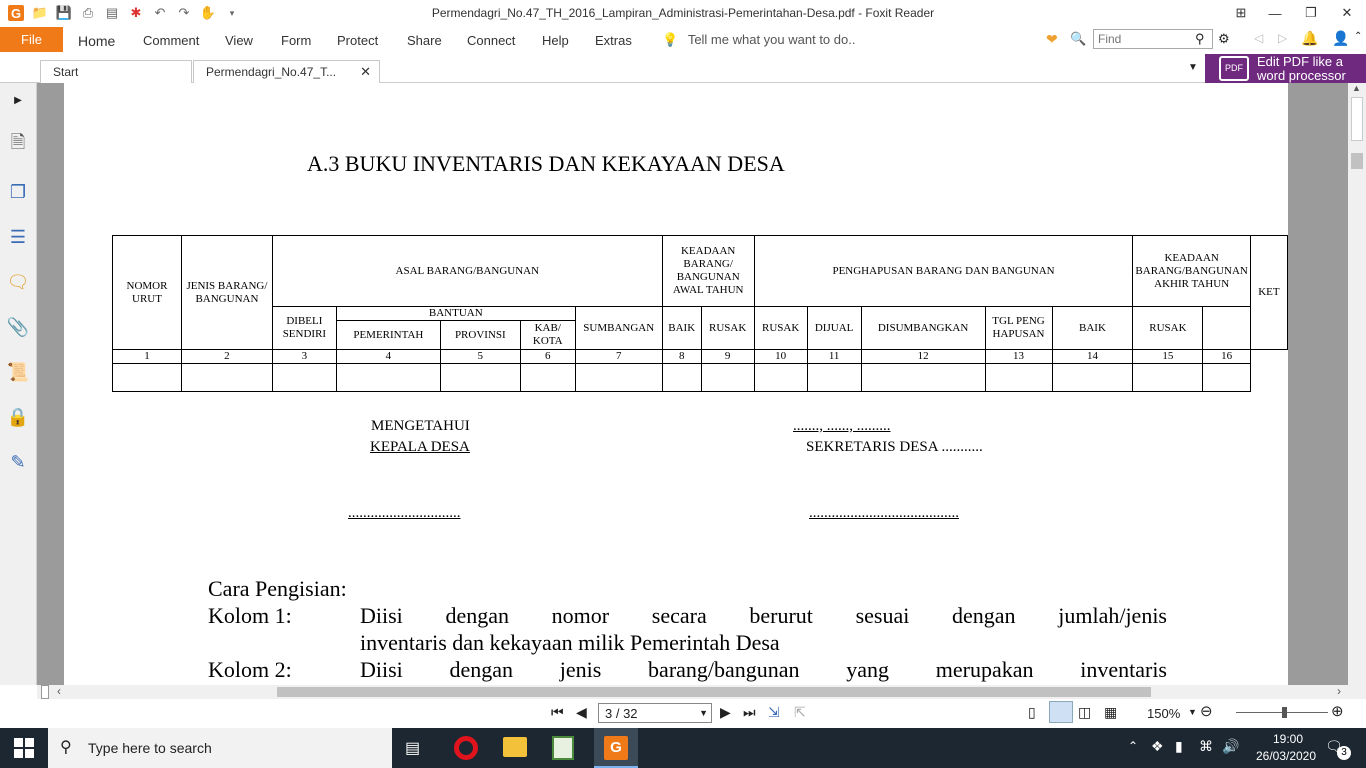 The image size is (1366, 768). Describe the element at coordinates (1157, 746) in the screenshot. I see `dropbox-icon: ❖` at that location.